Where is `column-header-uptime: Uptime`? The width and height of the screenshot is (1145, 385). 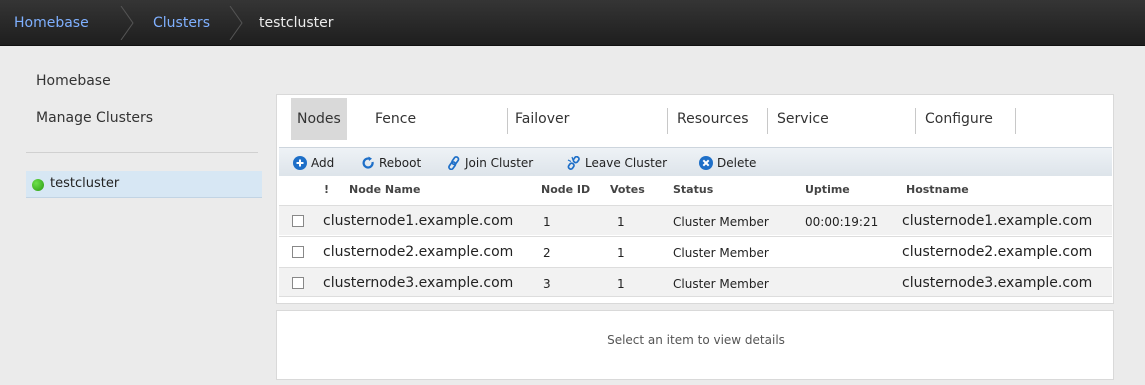 column-header-uptime: Uptime is located at coordinates (827, 189).